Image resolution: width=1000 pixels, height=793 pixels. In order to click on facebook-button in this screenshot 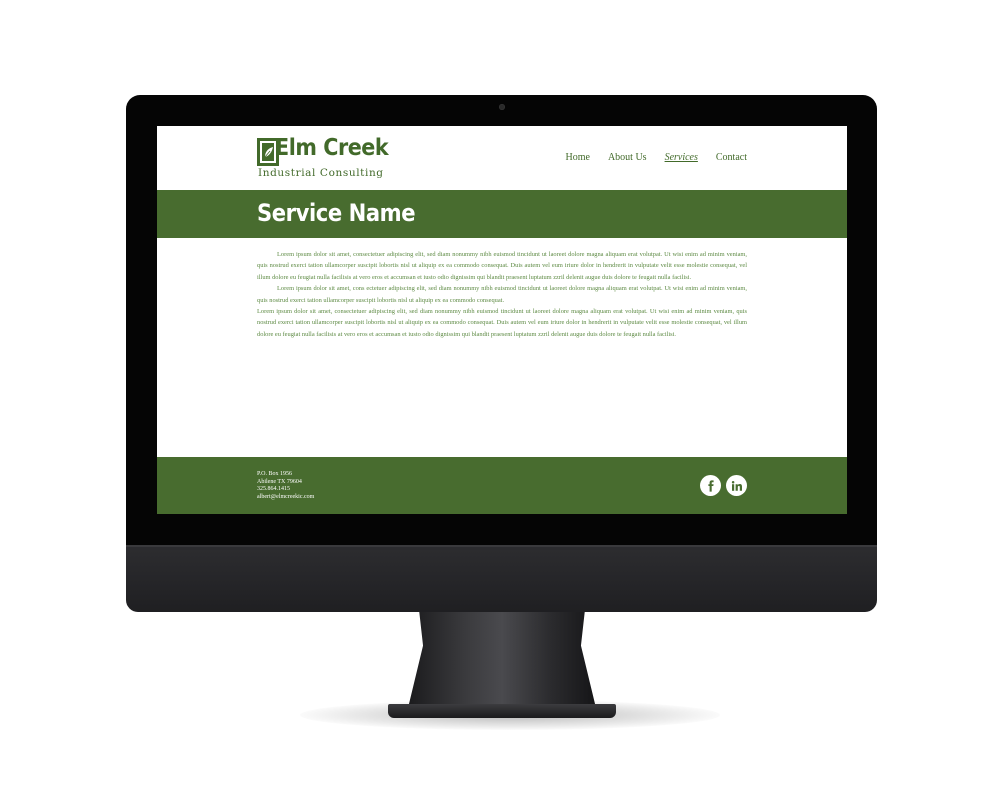, I will do `click(710, 485)`.